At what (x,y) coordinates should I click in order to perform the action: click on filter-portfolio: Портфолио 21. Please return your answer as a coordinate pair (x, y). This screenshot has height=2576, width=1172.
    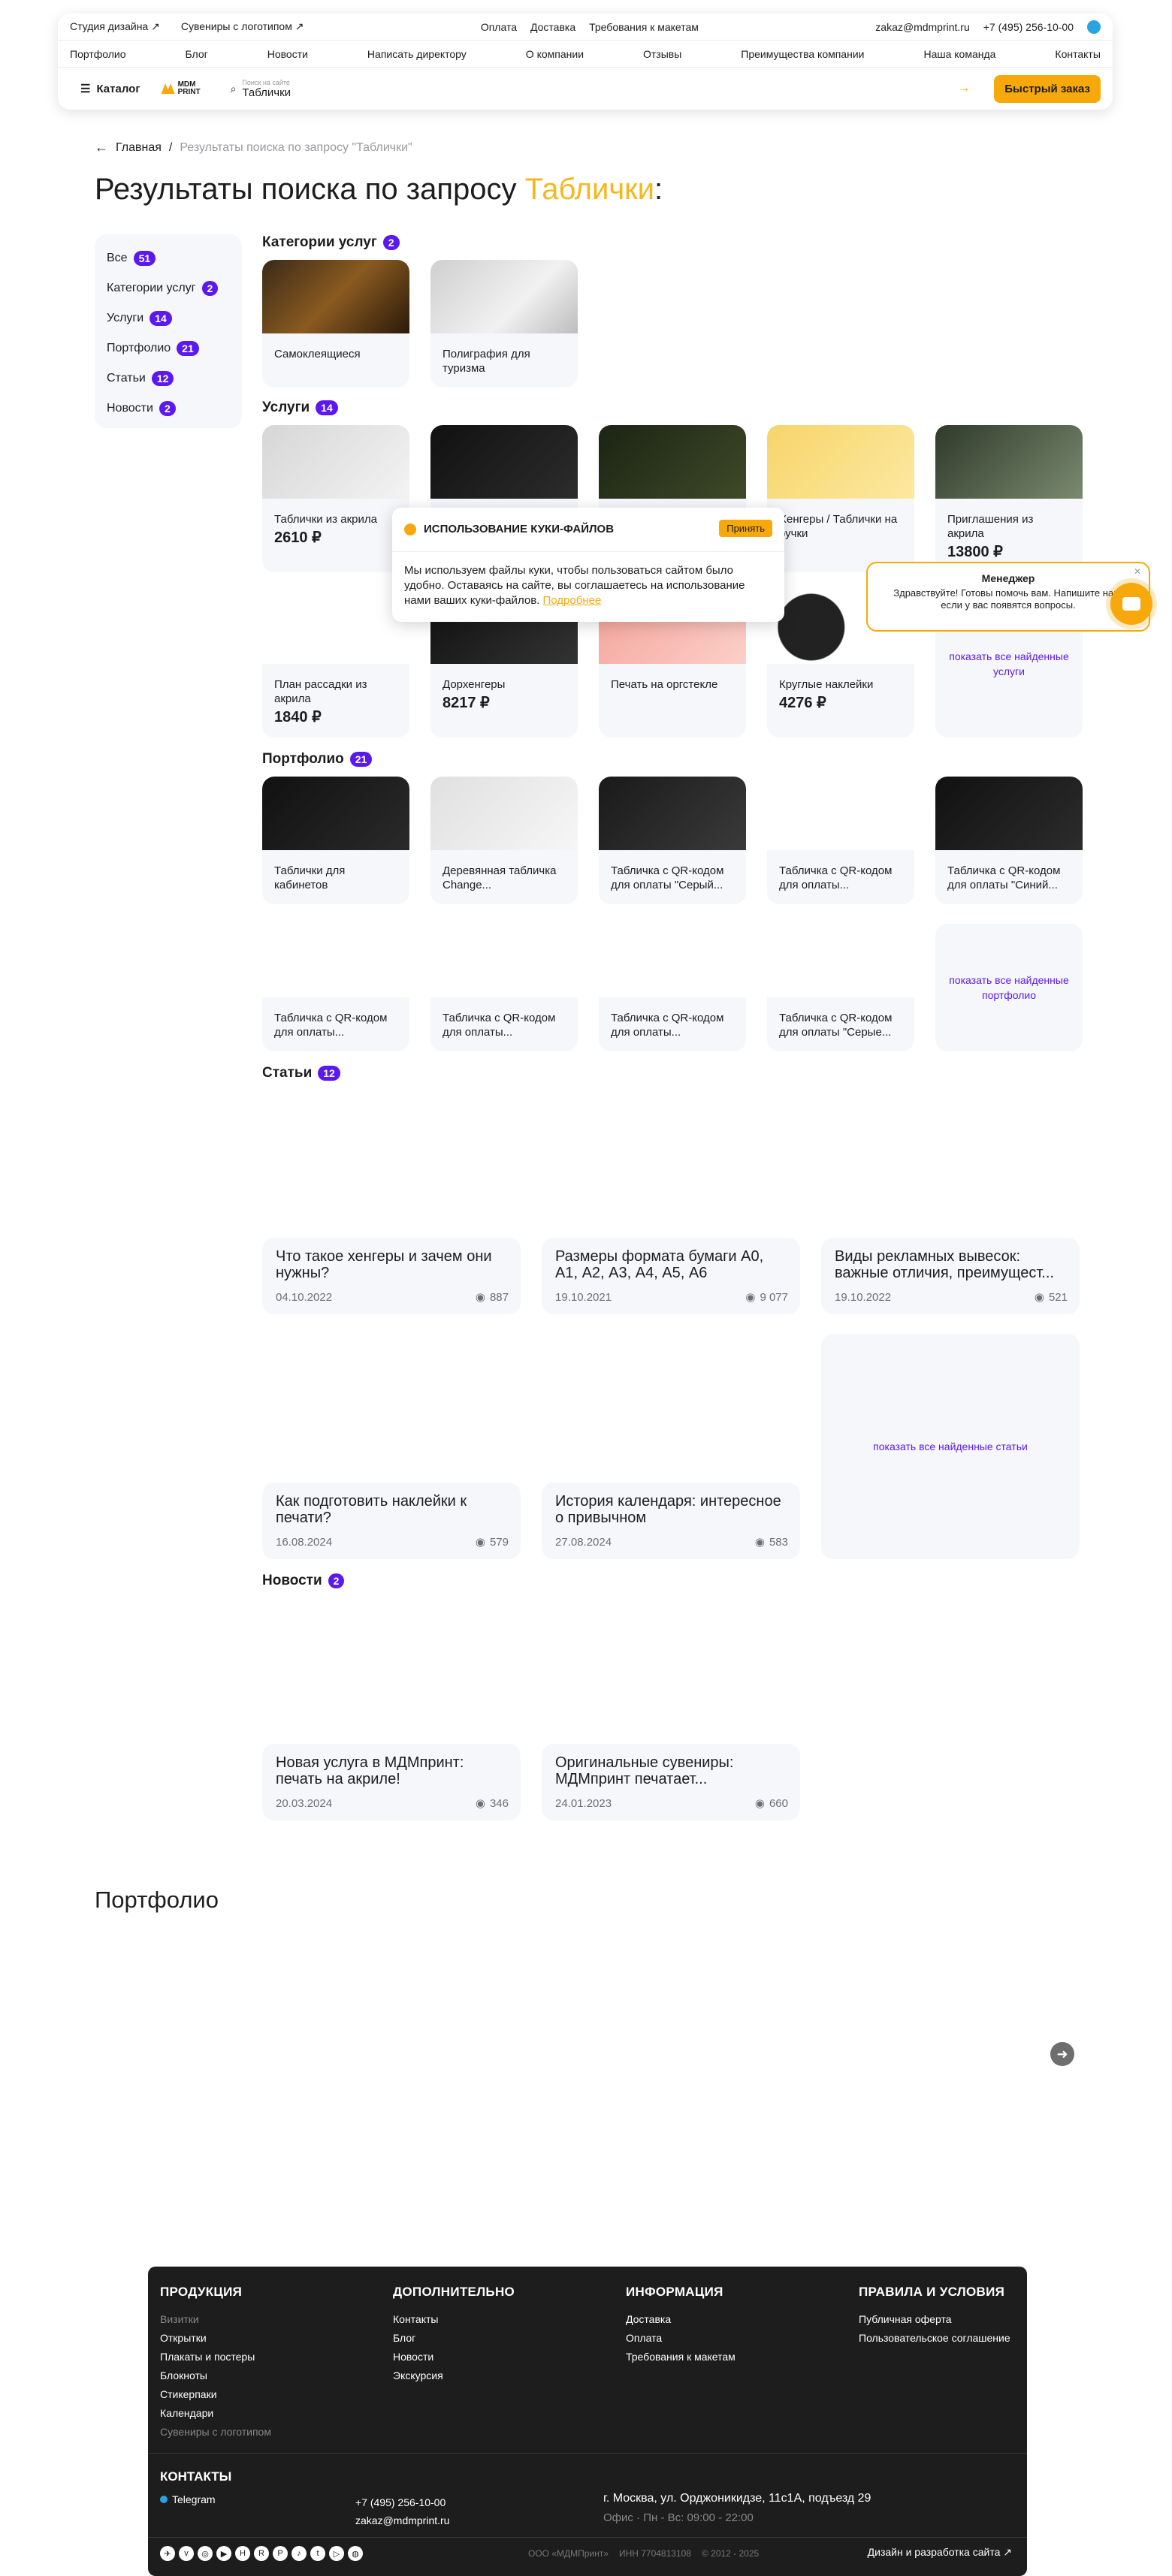
    Looking at the image, I should click on (168, 348).